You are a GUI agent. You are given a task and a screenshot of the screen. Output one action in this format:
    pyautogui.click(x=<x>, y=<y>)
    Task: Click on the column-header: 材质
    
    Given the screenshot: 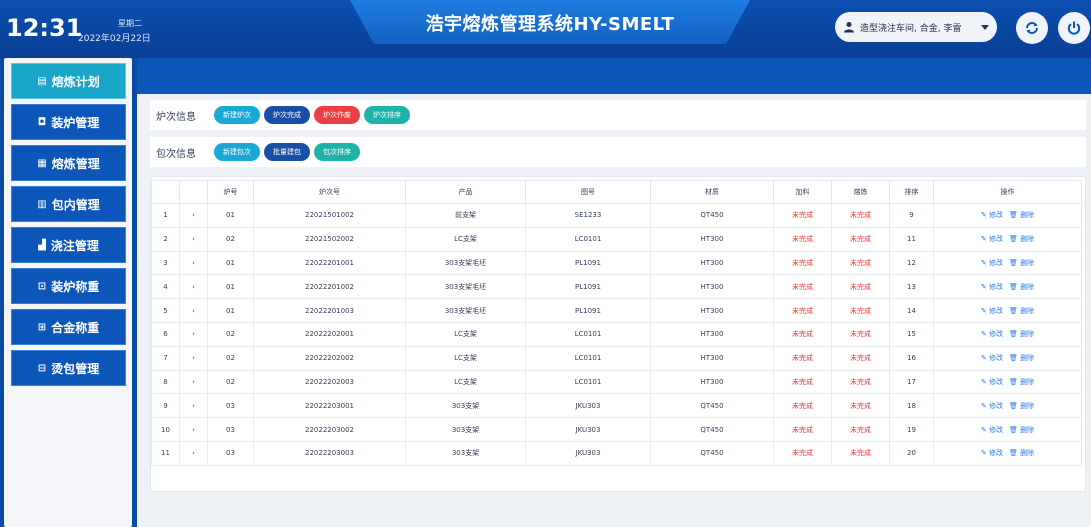 What is the action you would take?
    pyautogui.click(x=712, y=192)
    